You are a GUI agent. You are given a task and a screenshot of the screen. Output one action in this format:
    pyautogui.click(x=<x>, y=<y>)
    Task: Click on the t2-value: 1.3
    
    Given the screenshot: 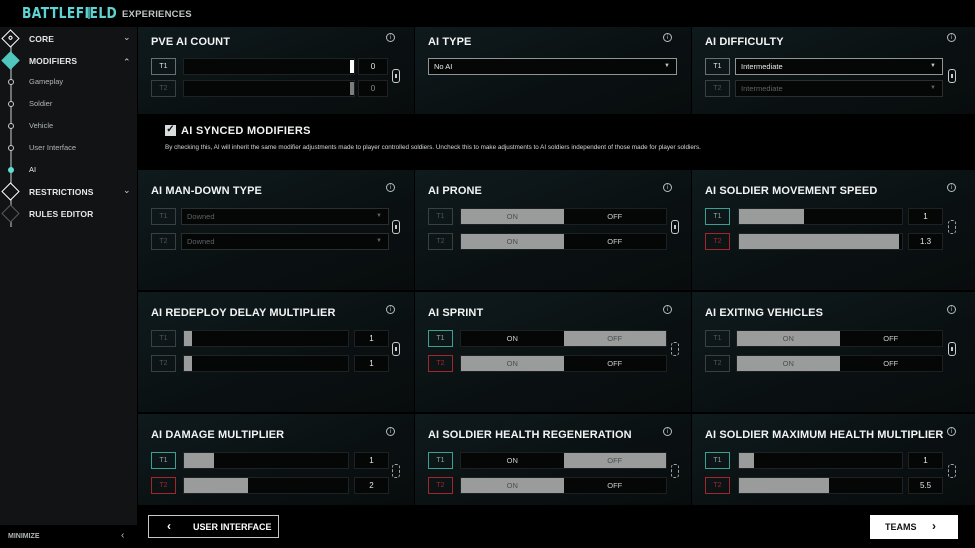 What is the action you would take?
    pyautogui.click(x=925, y=241)
    